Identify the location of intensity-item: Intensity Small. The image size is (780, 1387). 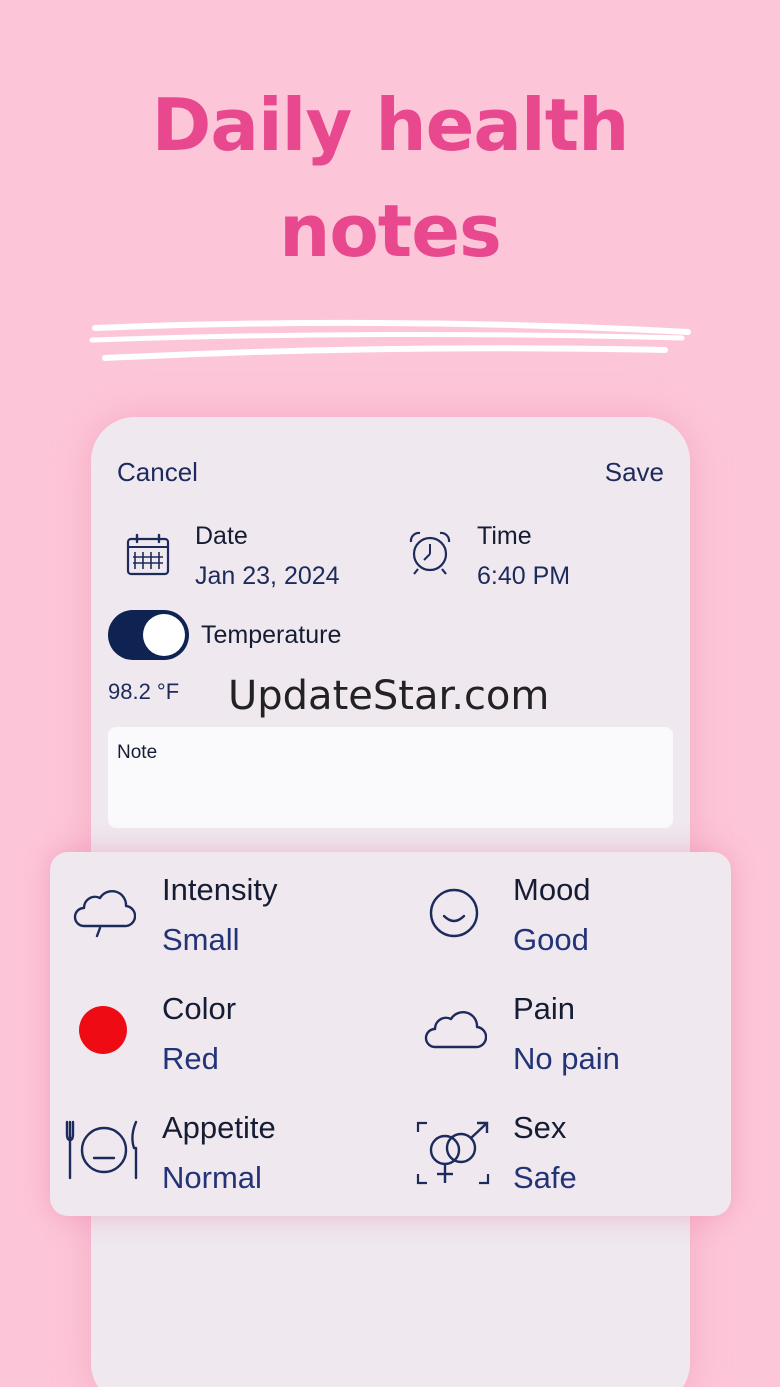
(225, 909).